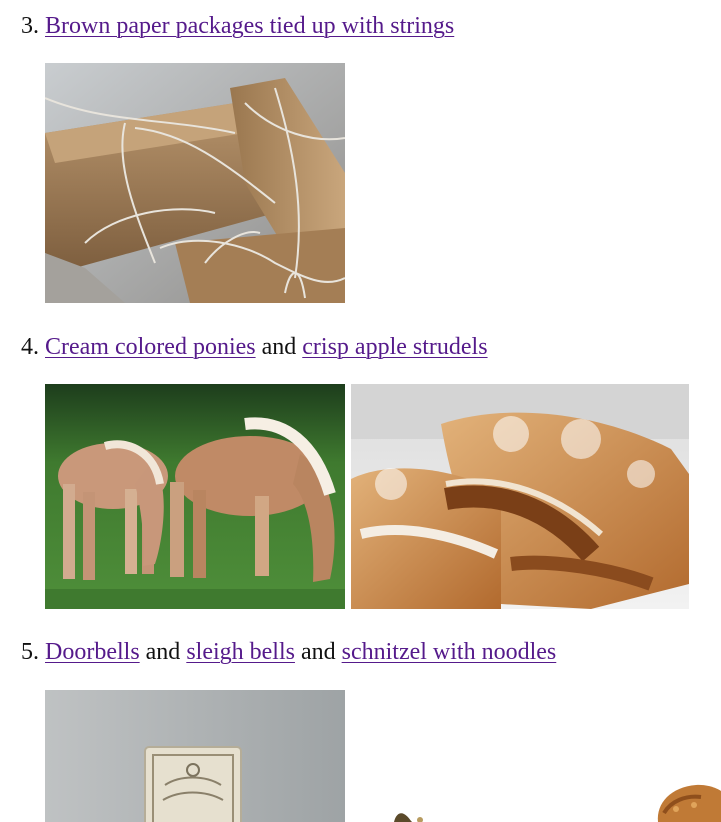  I want to click on link-sleigh-bells: sleigh bells, so click(240, 652).